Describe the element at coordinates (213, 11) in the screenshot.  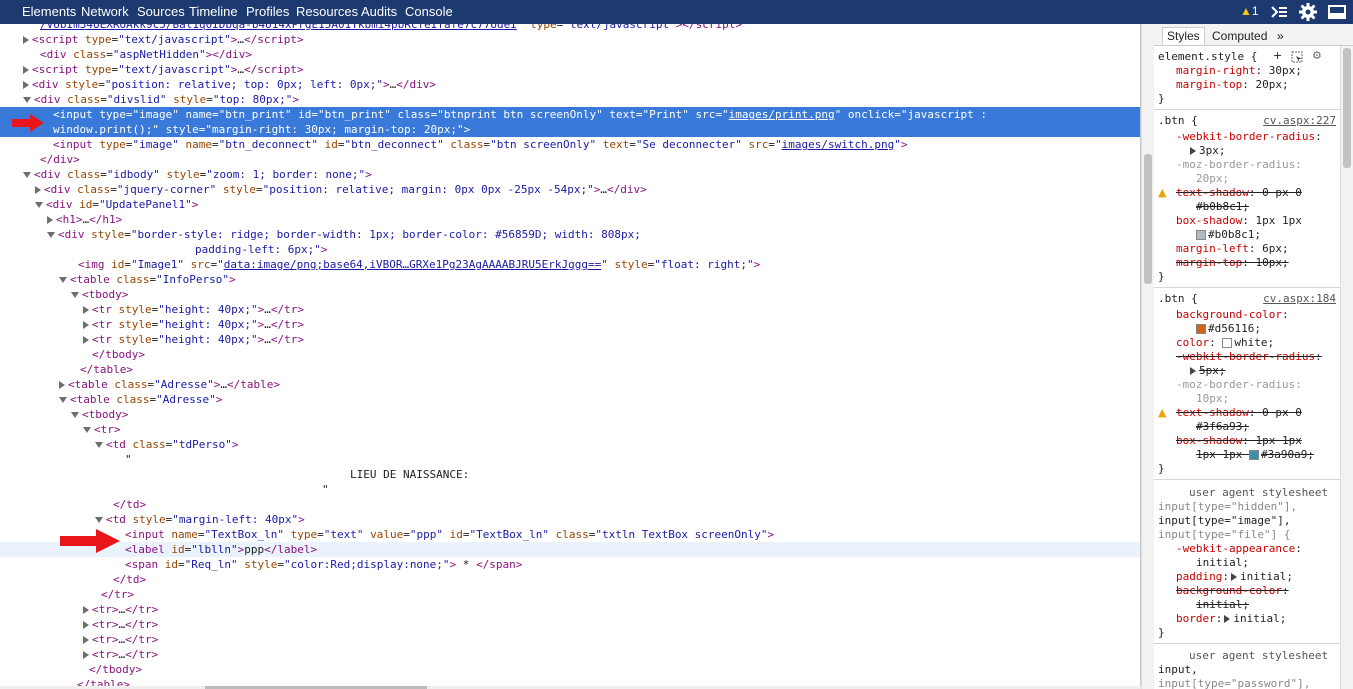
I see `tab-timeline: Timeline` at that location.